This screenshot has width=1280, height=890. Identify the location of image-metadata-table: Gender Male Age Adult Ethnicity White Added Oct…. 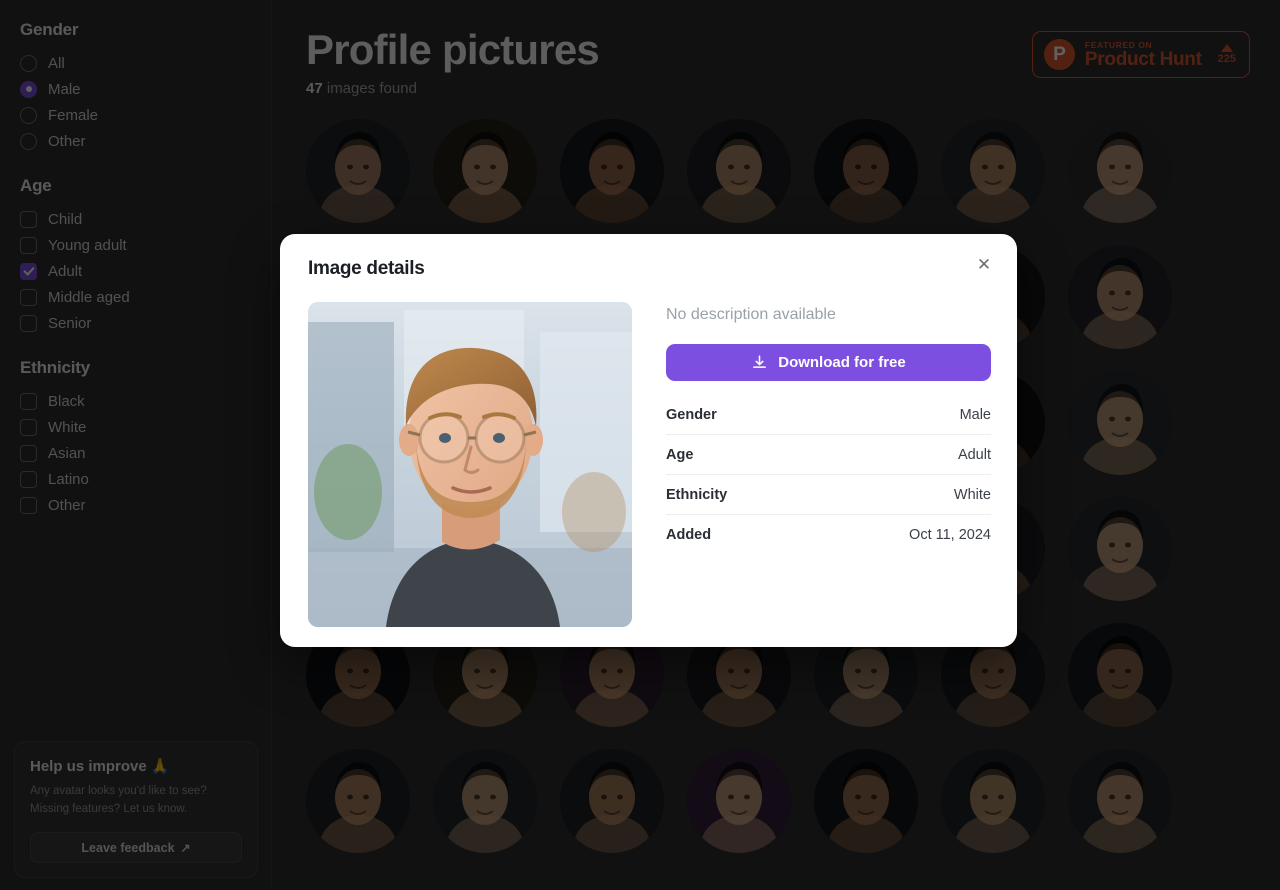
(828, 475).